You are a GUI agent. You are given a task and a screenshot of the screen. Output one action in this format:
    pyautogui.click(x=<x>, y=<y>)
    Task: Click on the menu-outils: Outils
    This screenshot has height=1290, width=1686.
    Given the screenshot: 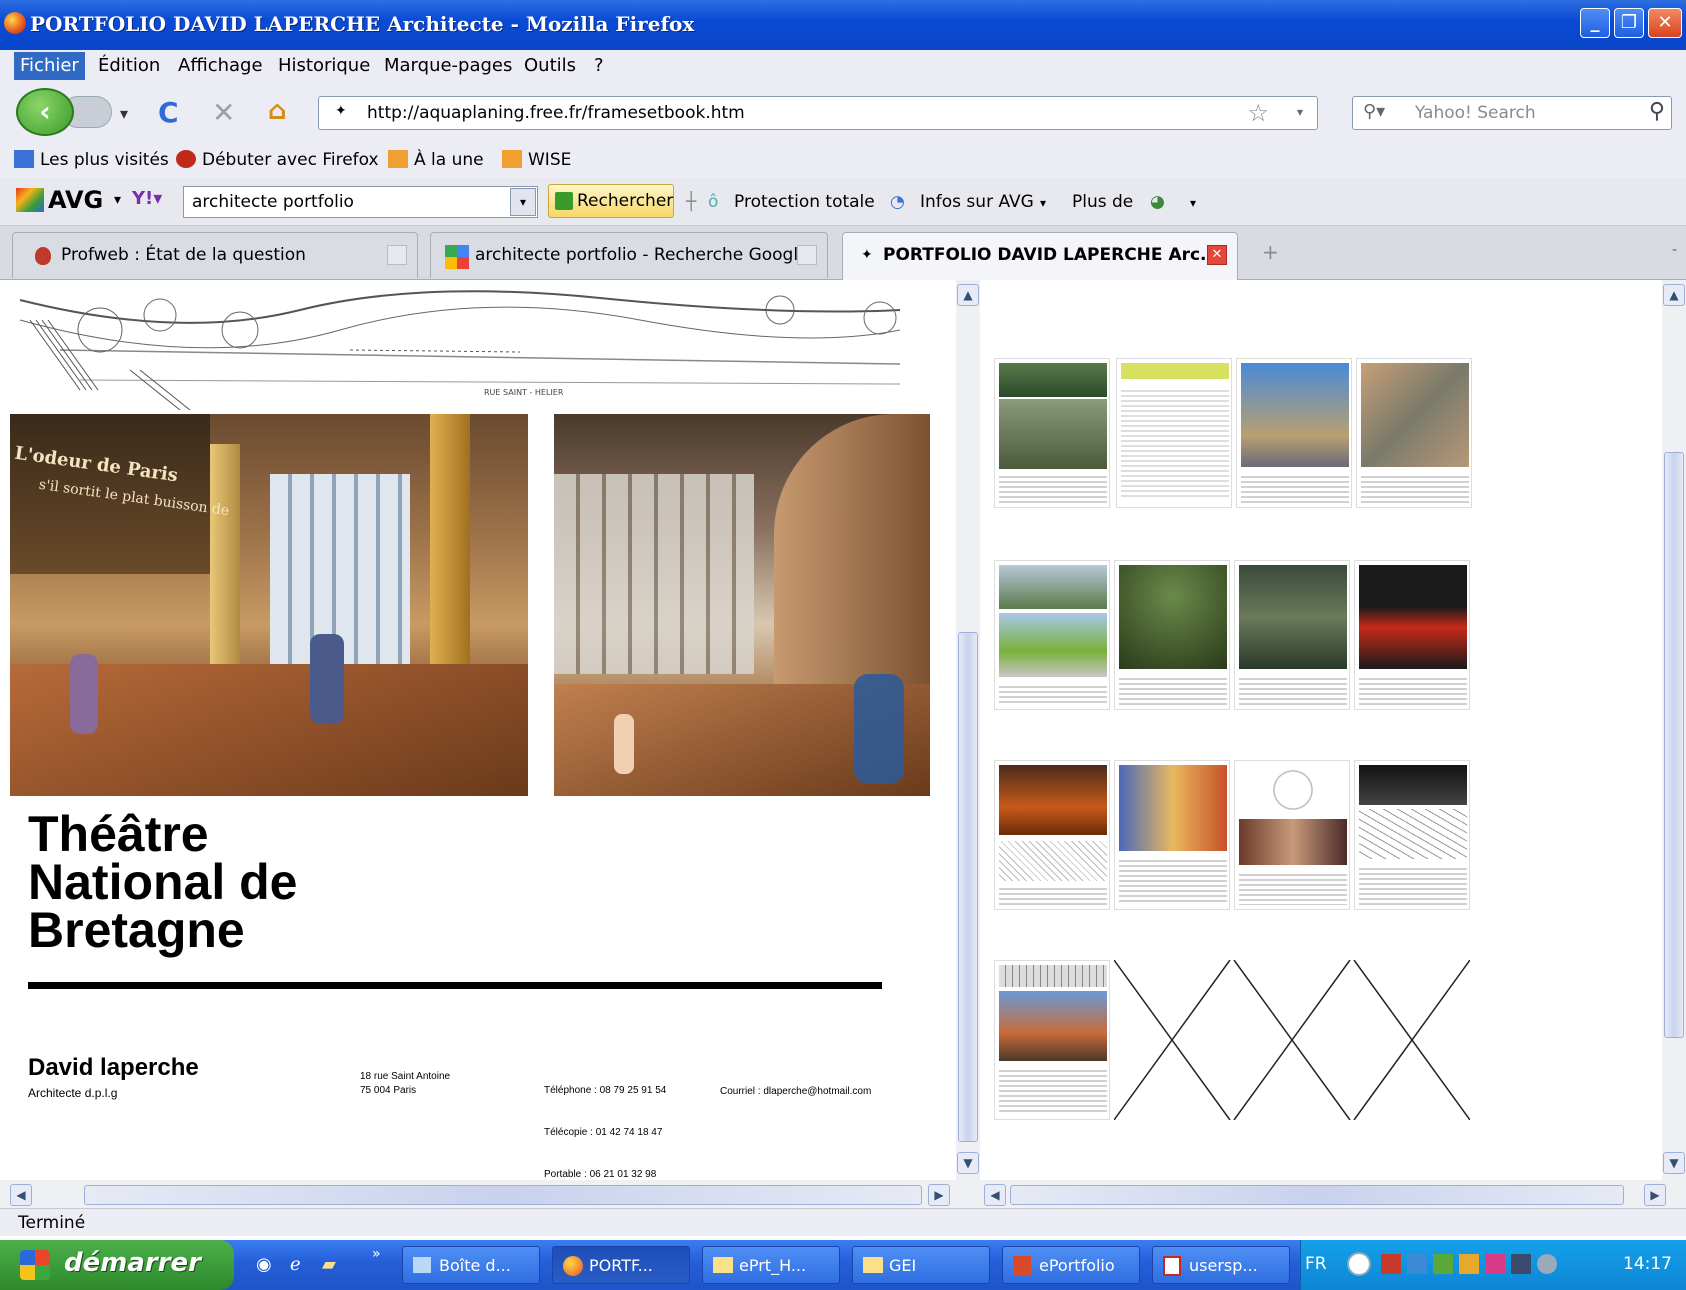 What is the action you would take?
    pyautogui.click(x=550, y=65)
    